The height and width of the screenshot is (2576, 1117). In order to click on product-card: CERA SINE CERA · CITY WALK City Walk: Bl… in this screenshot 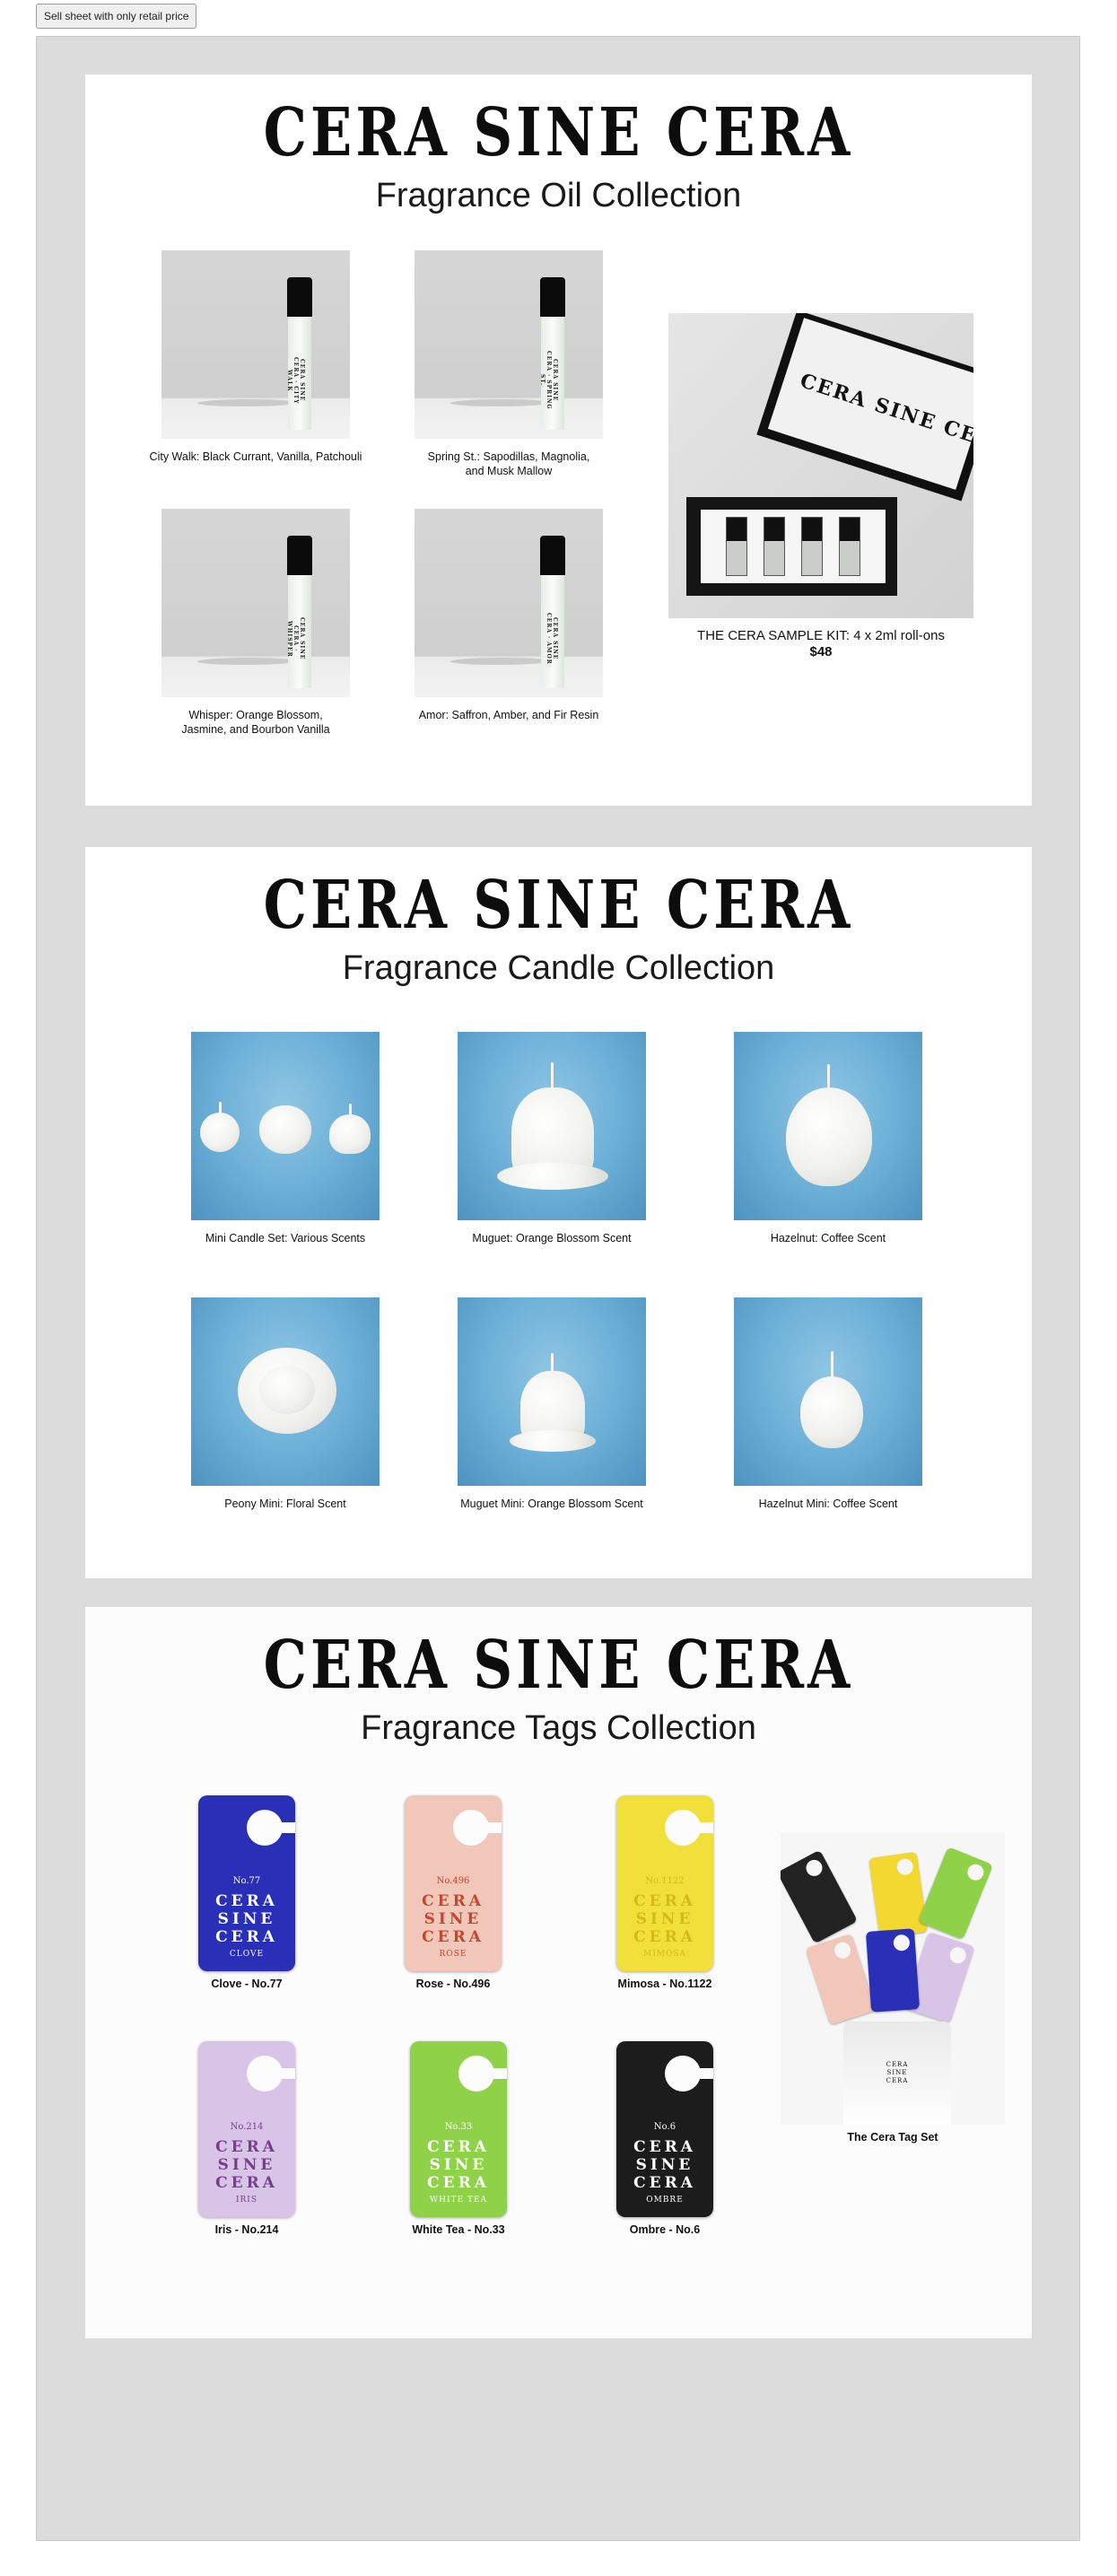, I will do `click(256, 357)`.